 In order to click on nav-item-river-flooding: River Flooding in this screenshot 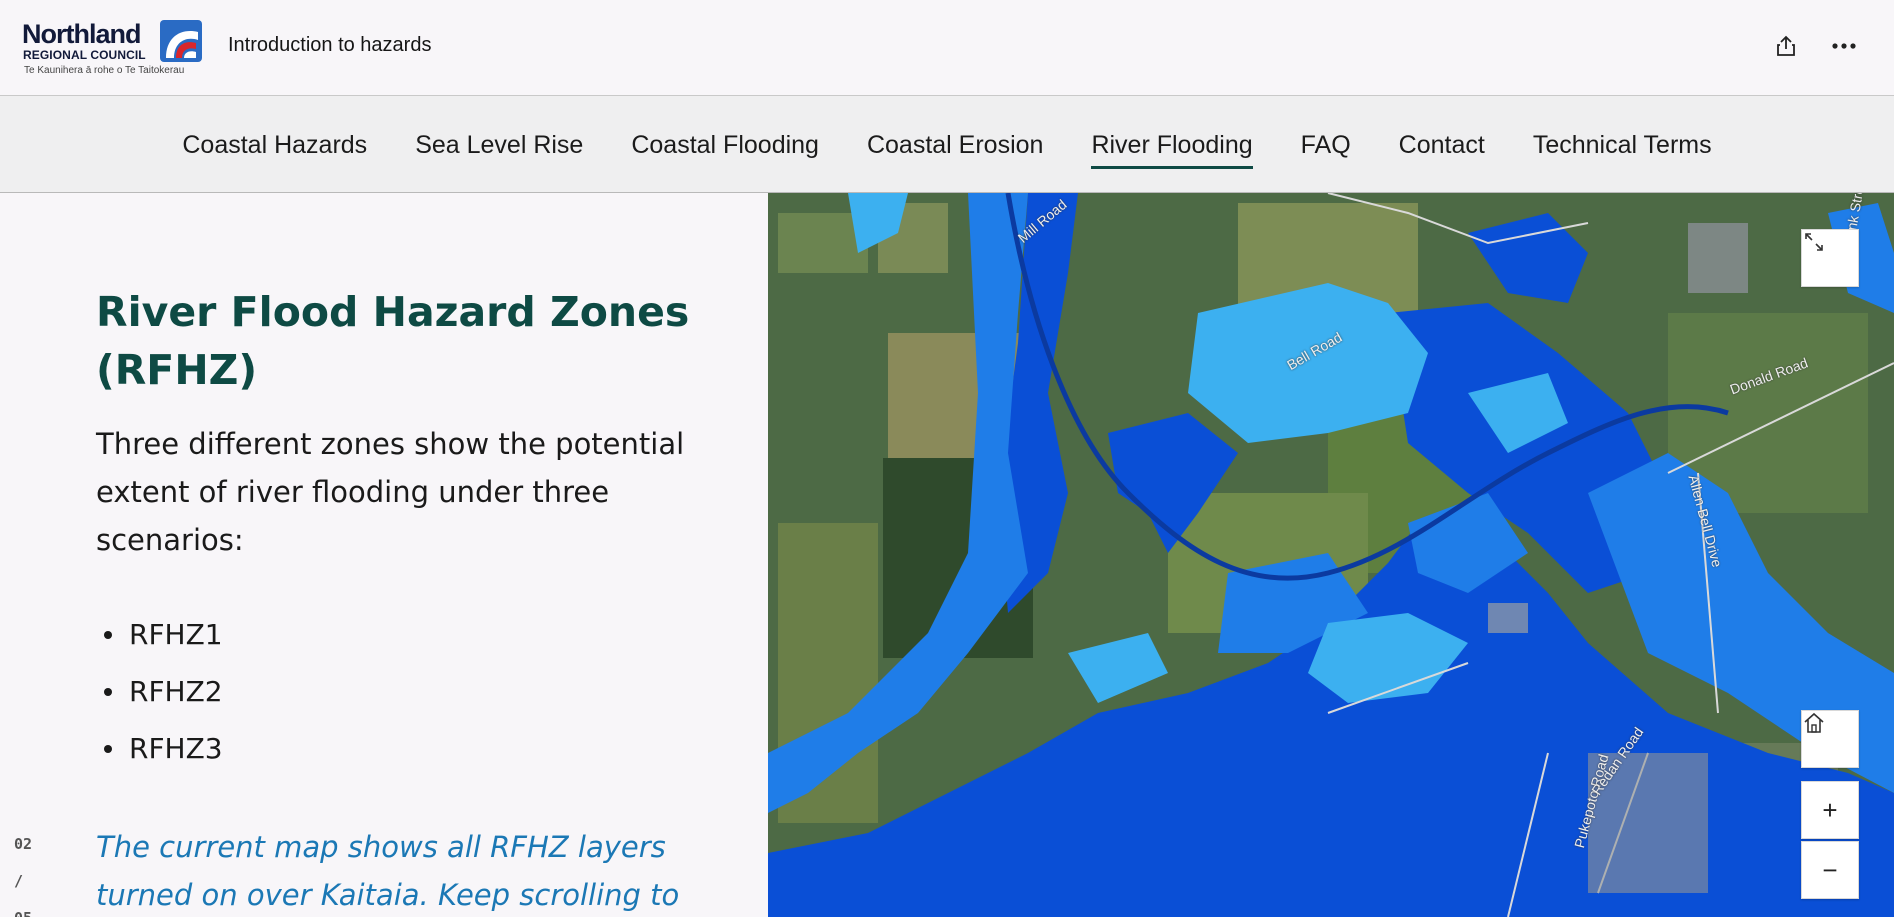, I will do `click(1171, 147)`.